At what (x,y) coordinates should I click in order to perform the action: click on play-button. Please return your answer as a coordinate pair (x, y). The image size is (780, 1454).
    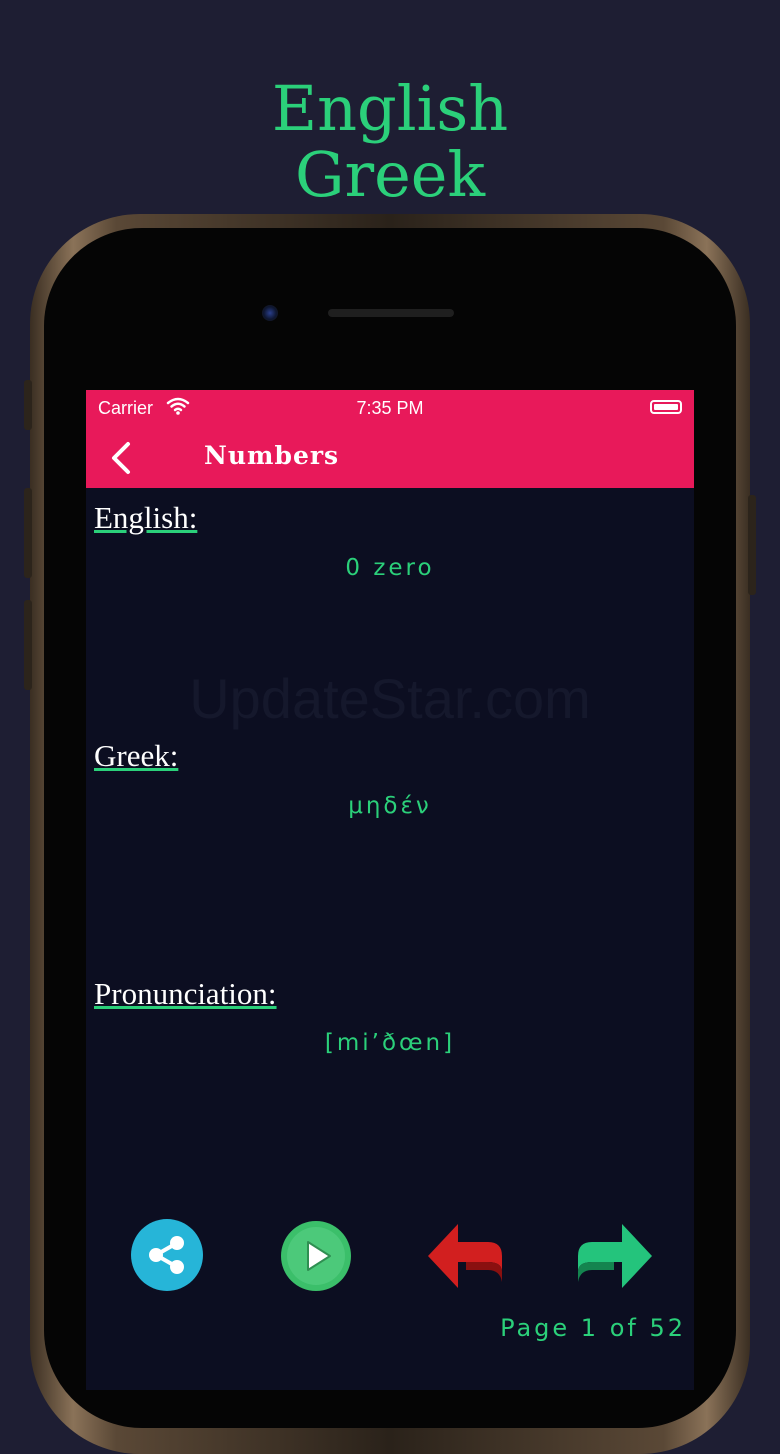
    Looking at the image, I should click on (316, 1258).